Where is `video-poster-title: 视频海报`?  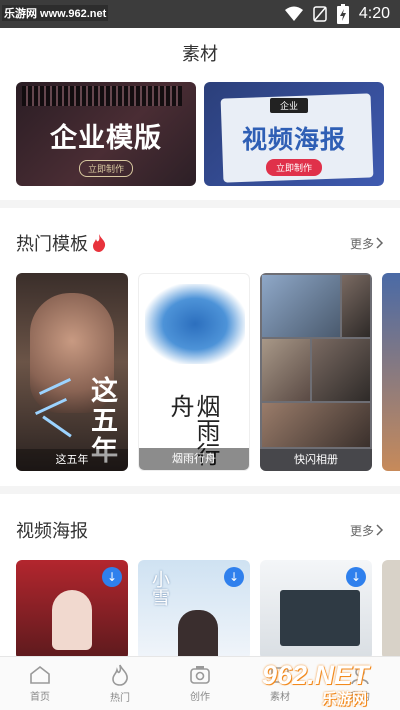 video-poster-title: 视频海报 is located at coordinates (52, 531).